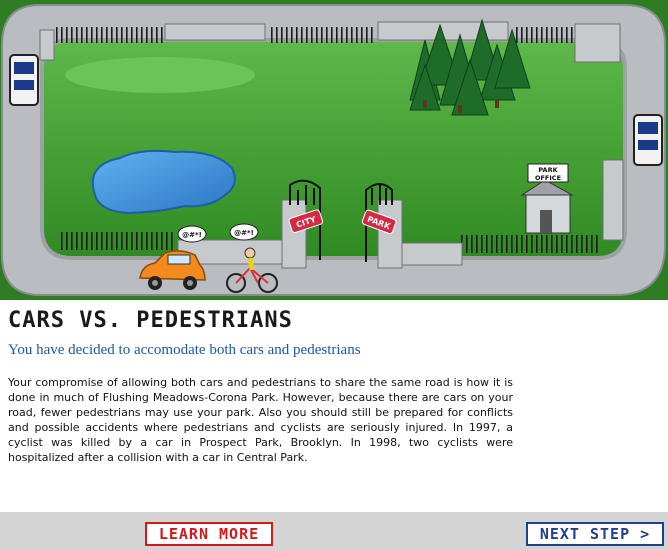 This screenshot has width=668, height=550. I want to click on hill, so click(160, 75).